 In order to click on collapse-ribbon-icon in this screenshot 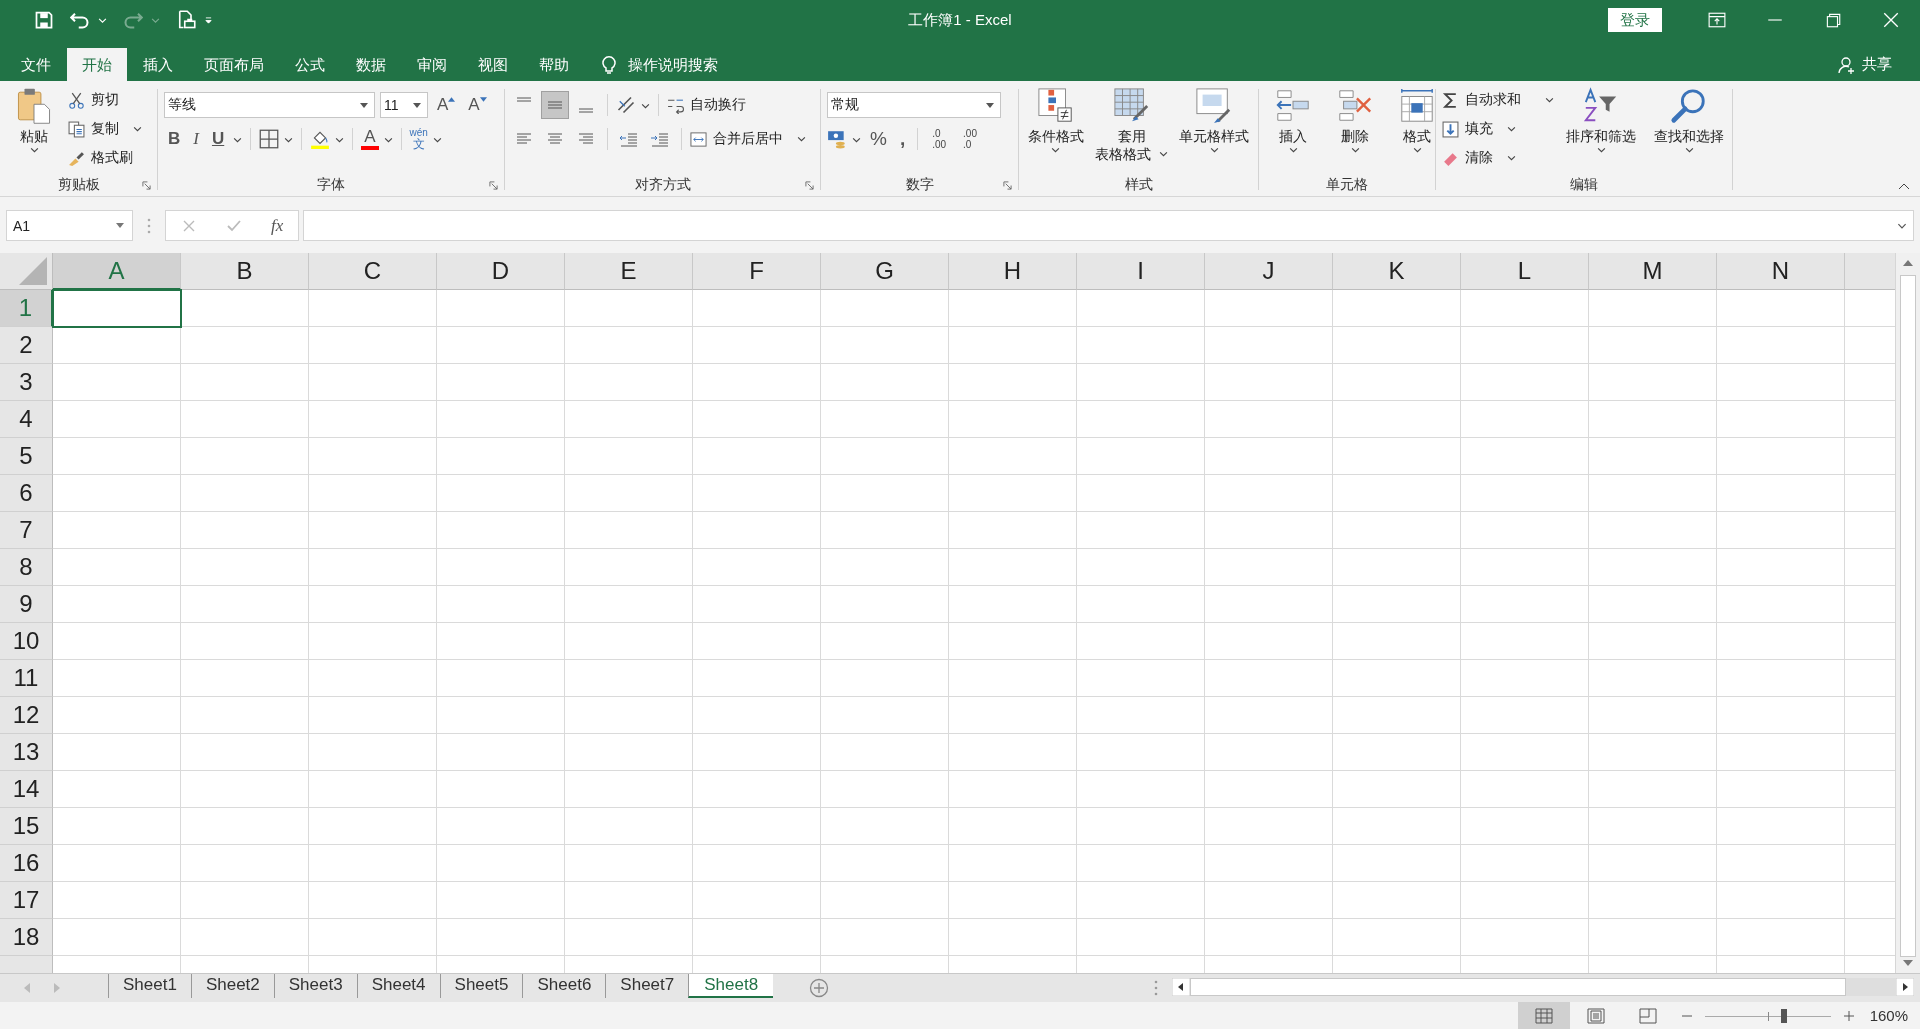, I will do `click(1904, 186)`.